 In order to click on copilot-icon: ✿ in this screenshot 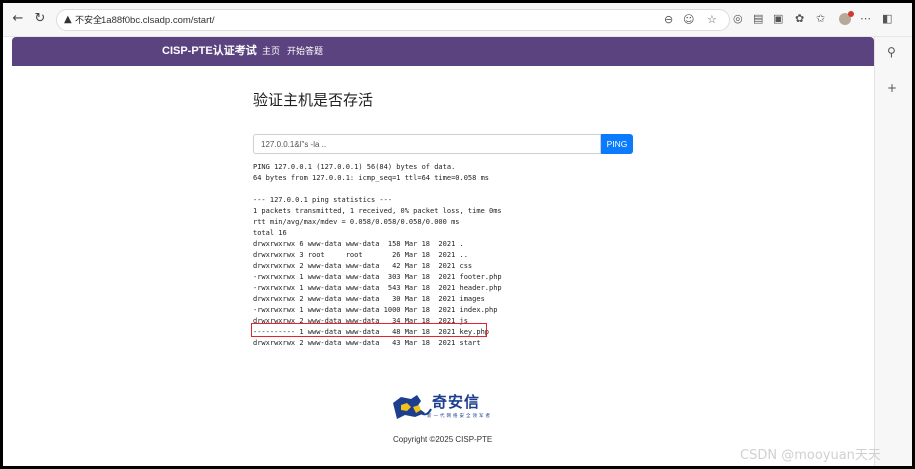, I will do `click(799, 19)`.